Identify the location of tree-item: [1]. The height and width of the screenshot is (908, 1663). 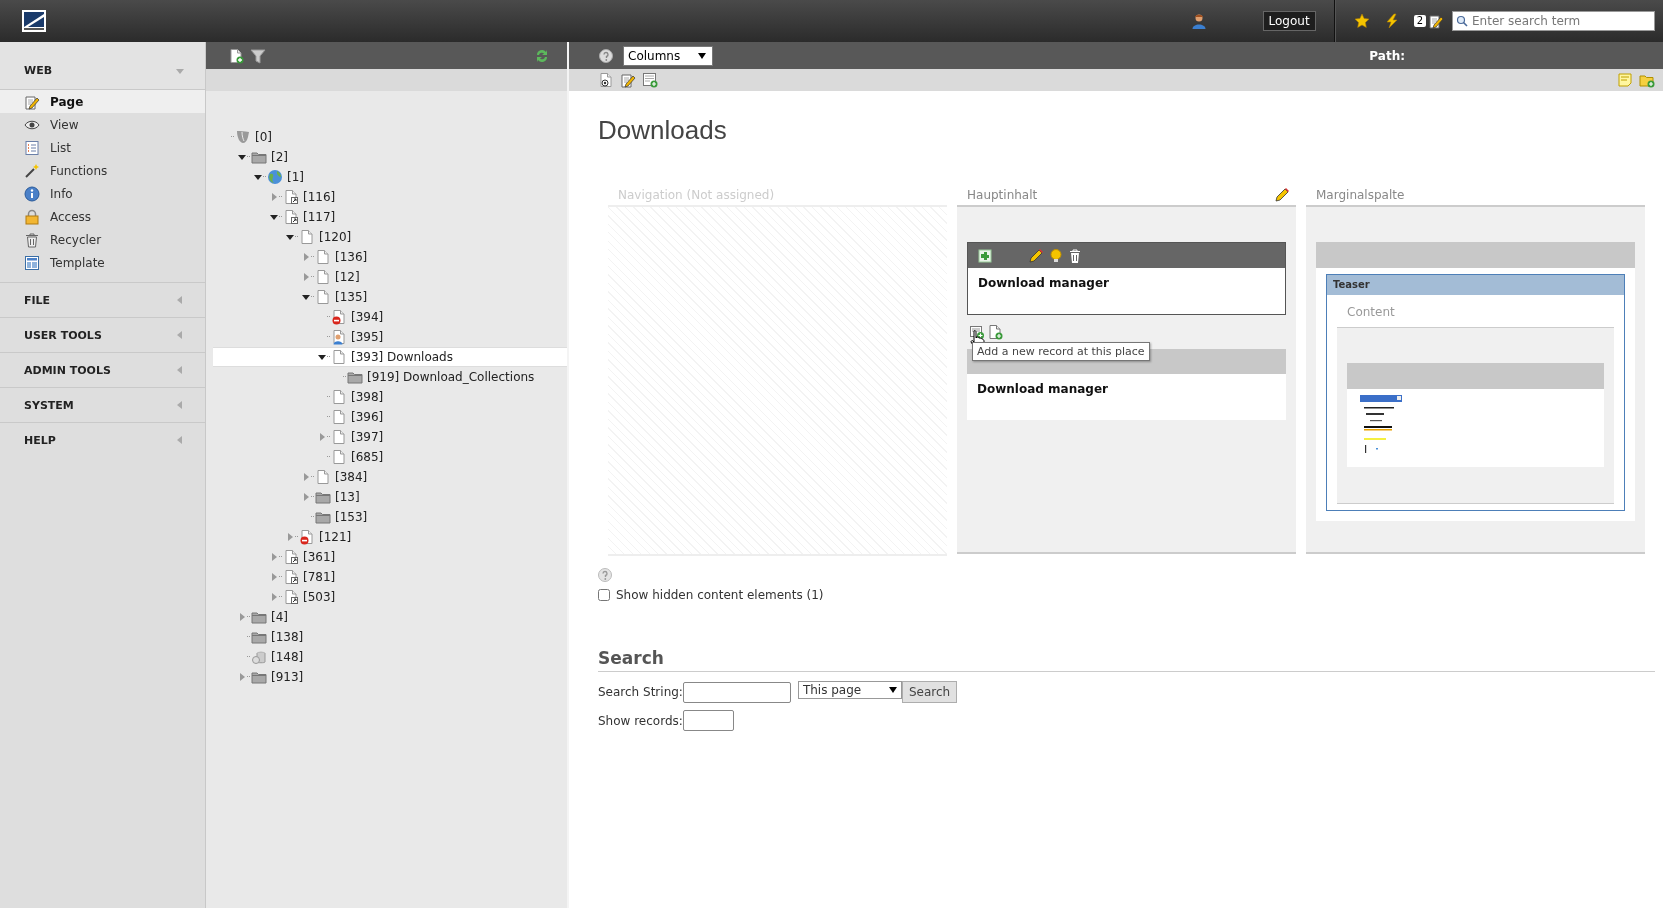
(285, 177).